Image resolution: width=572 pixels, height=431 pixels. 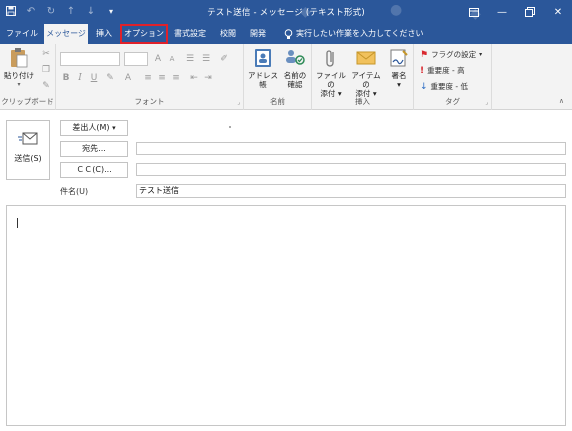 I want to click on cut-icon: ✂, so click(x=46, y=54).